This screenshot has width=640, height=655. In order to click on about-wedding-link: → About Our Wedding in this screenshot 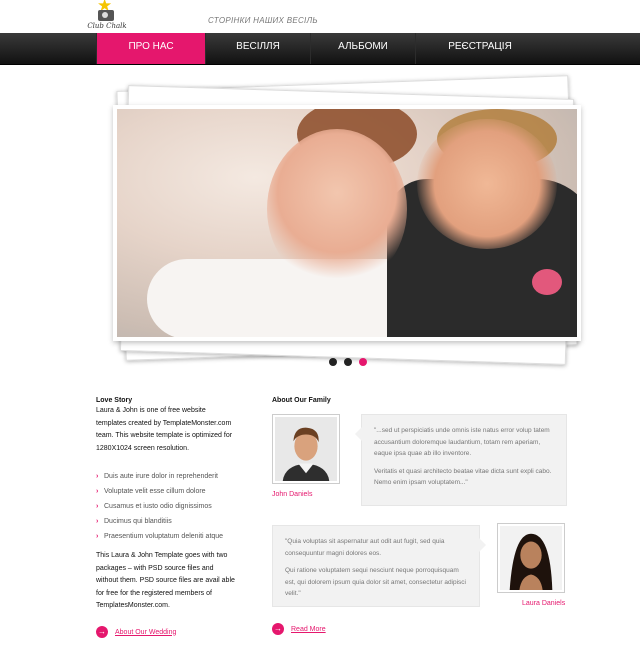, I will do `click(136, 632)`.